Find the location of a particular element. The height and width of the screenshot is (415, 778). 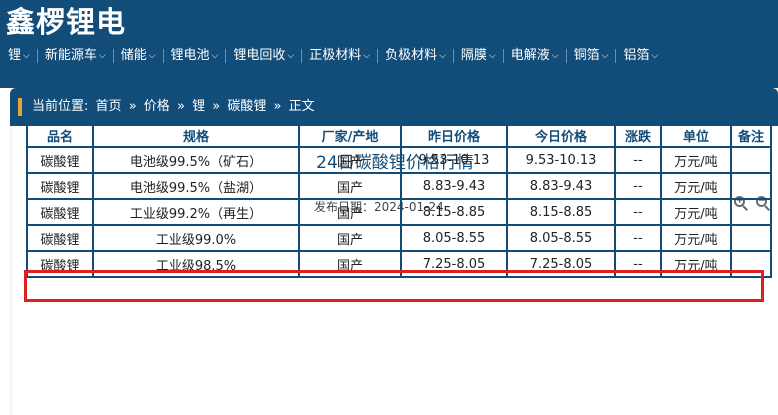

table-cell: 电池级99.5%（盐湖） is located at coordinates (196, 186).